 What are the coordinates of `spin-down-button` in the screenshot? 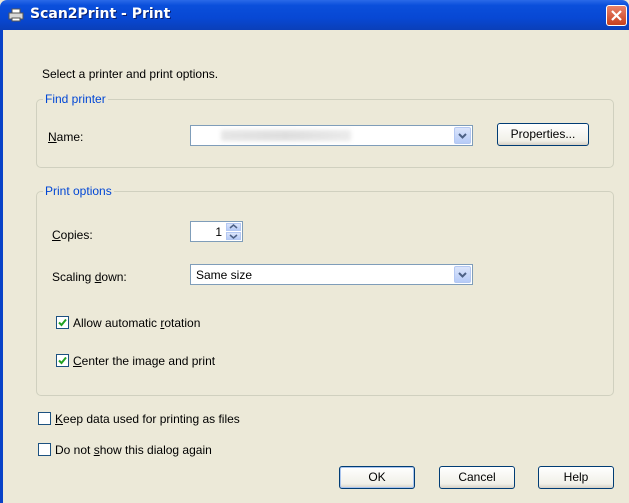 It's located at (233, 236).